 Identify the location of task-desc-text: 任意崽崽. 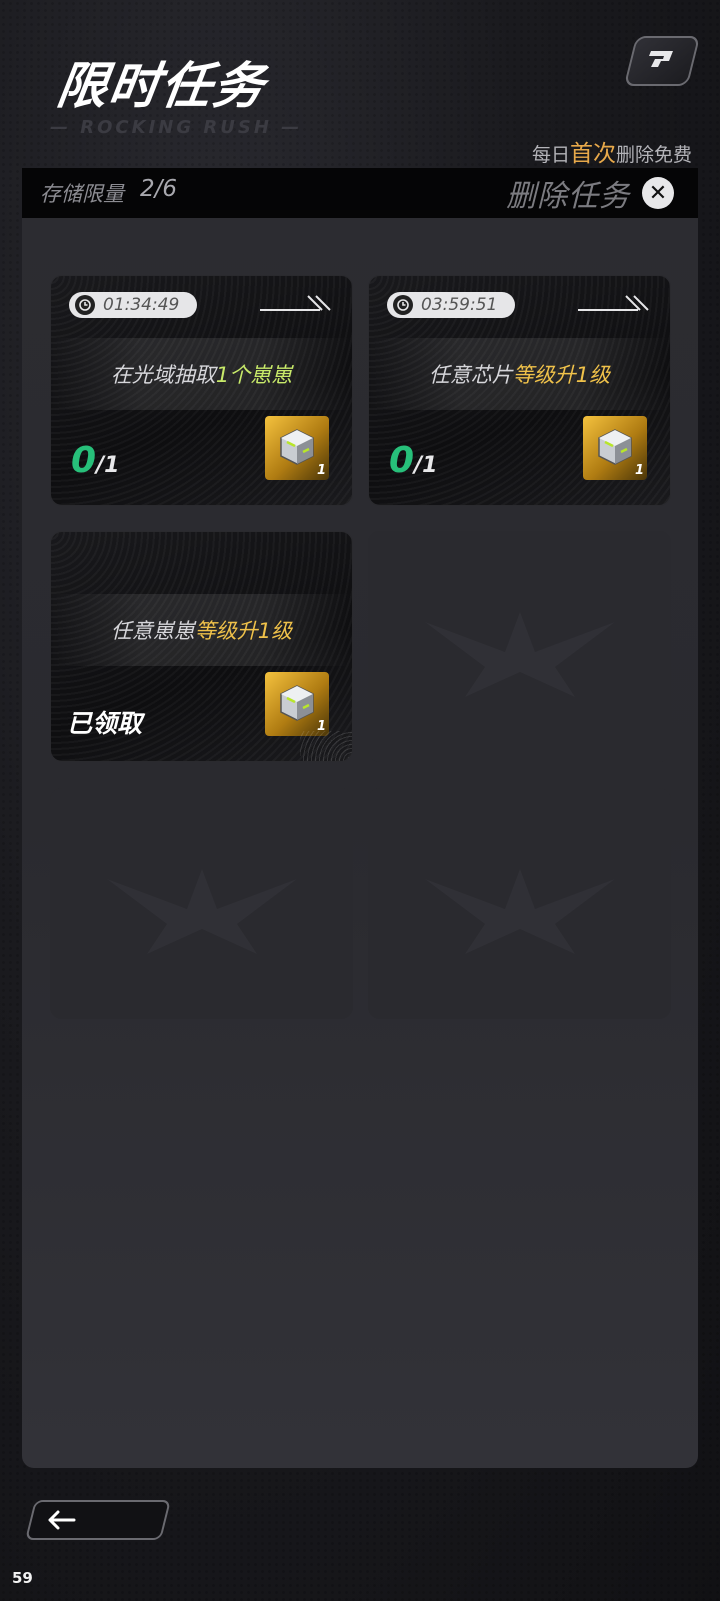
(152, 631).